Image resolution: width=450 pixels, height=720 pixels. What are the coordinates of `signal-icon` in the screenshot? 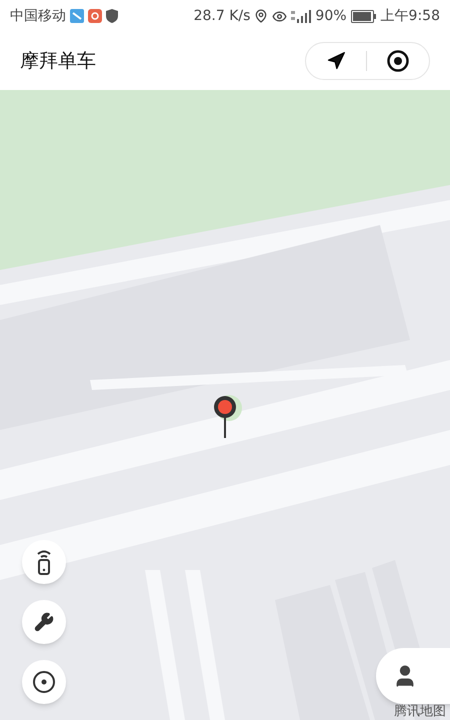 It's located at (301, 16).